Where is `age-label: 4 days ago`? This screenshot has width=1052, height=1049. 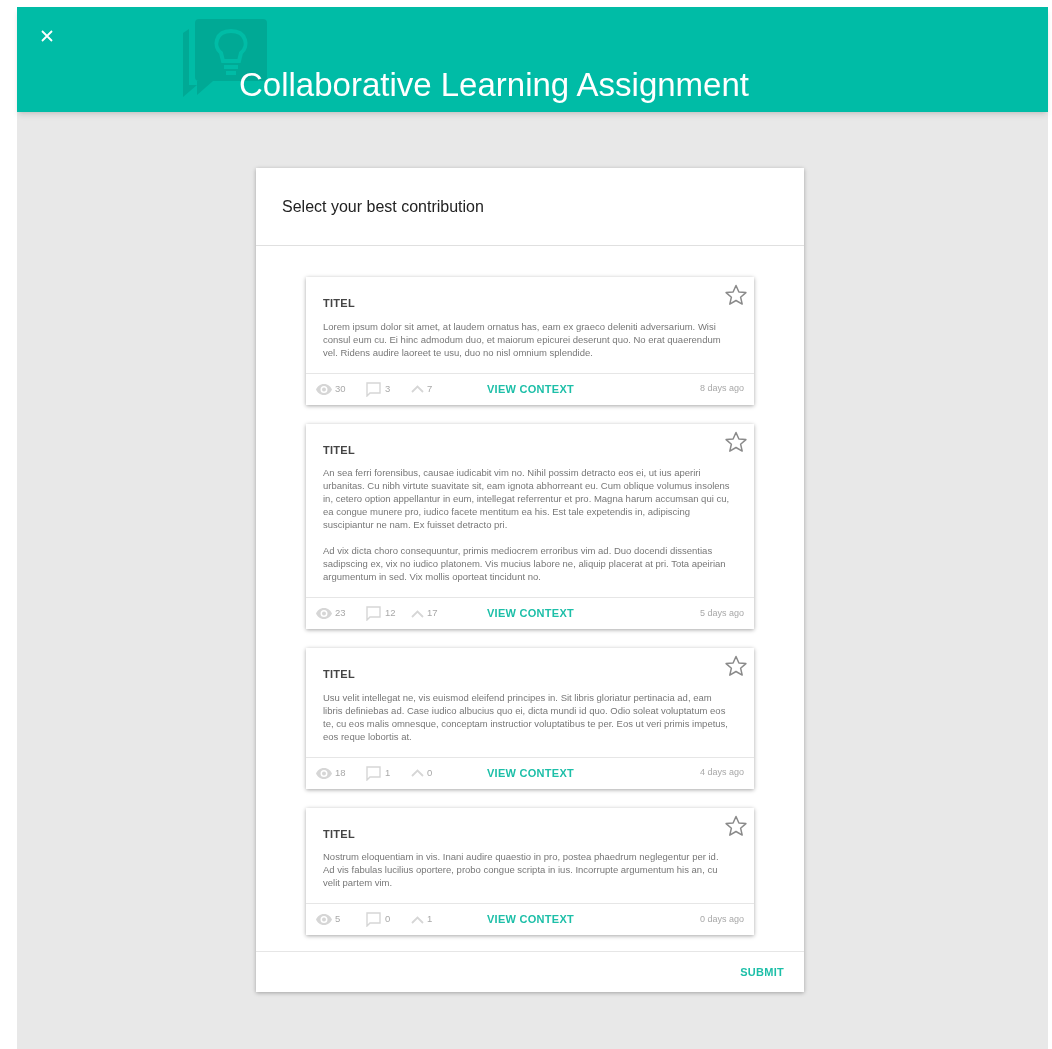
age-label: 4 days ago is located at coordinates (721, 773).